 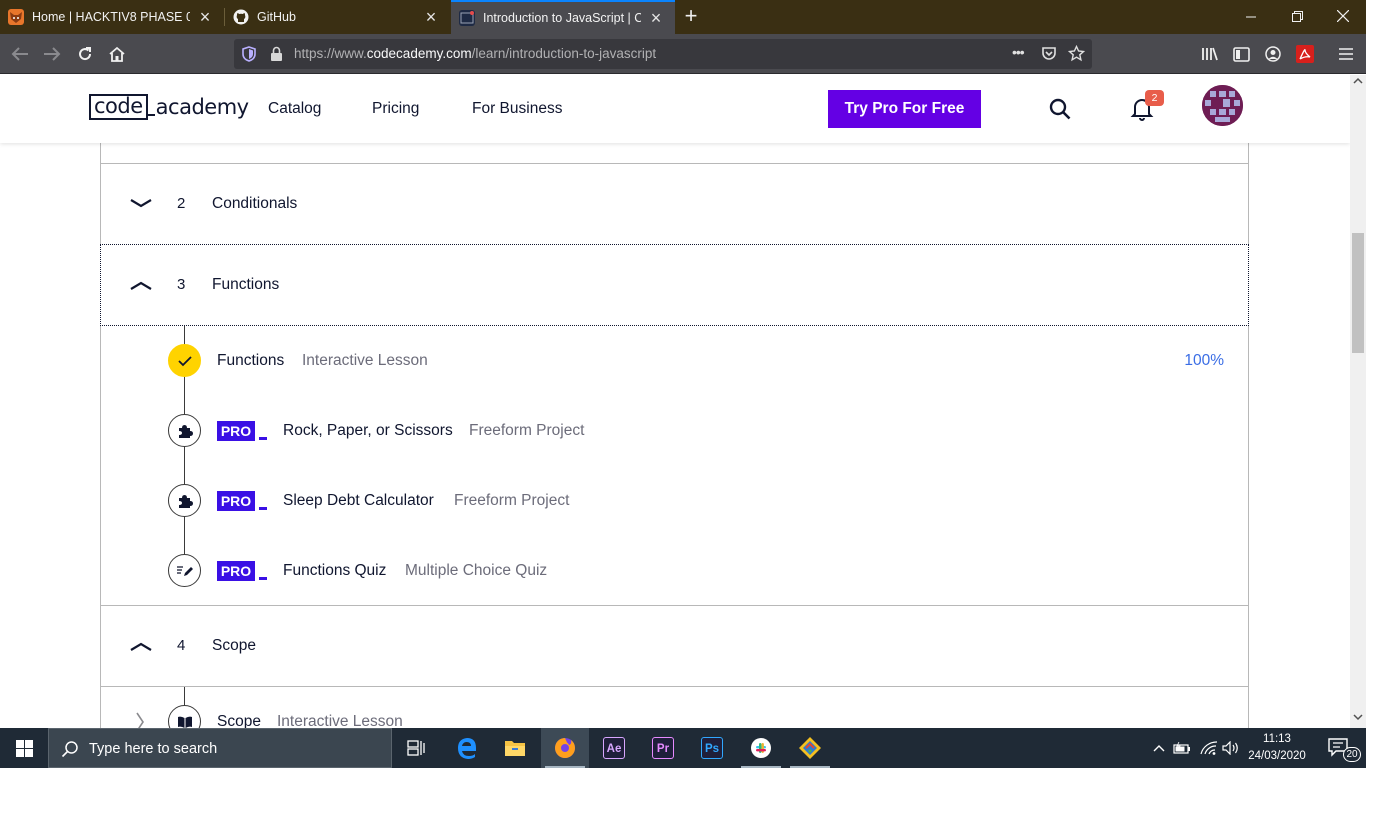 What do you see at coordinates (85, 54) in the screenshot?
I see `reload-button` at bounding box center [85, 54].